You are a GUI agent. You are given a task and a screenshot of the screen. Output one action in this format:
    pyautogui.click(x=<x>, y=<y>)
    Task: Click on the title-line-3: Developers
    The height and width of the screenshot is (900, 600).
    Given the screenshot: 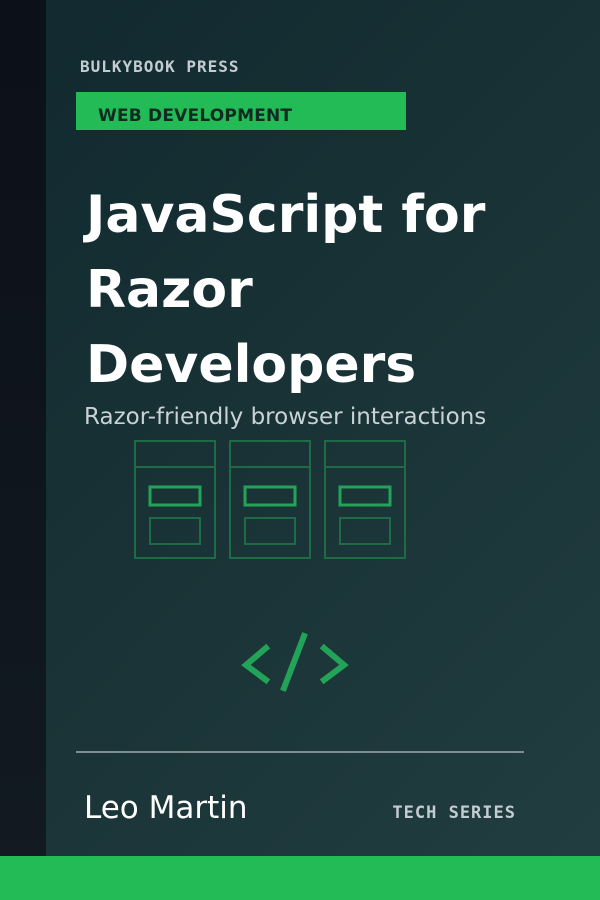 What is the action you would take?
    pyautogui.click(x=251, y=365)
    